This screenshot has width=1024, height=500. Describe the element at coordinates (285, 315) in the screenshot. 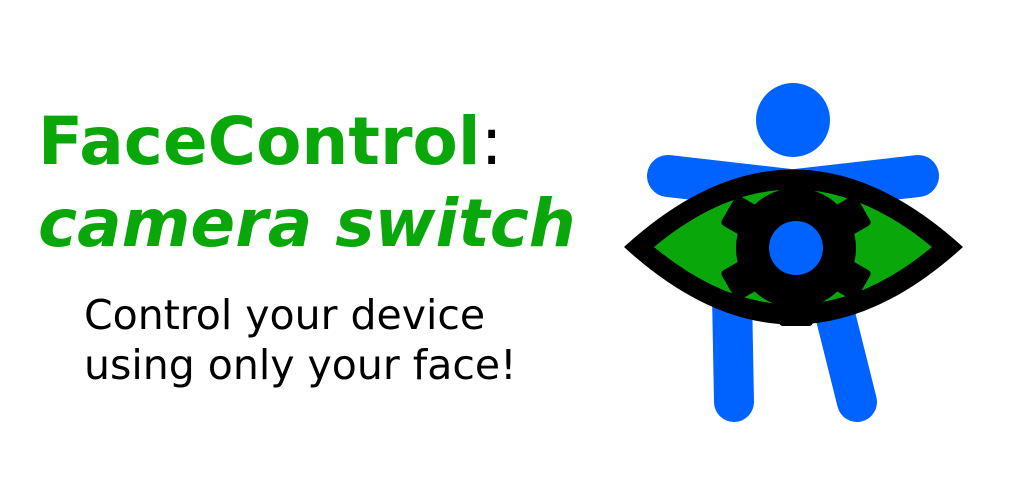

I see `tagline-line-1: Control your device` at that location.